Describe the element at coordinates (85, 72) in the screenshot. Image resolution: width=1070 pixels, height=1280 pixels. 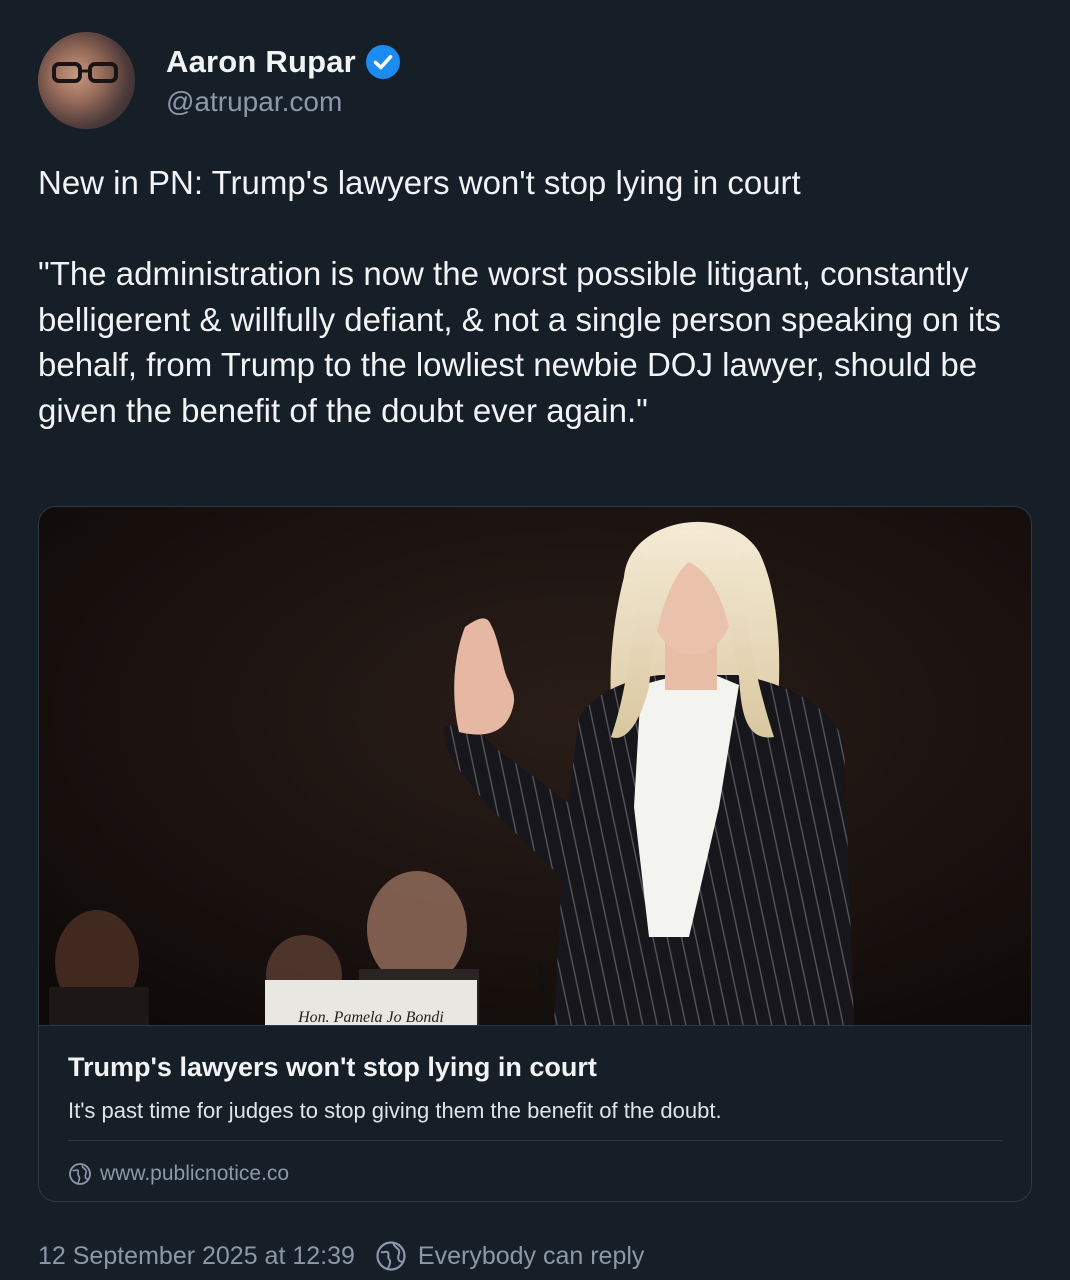
I see `glasses-shape` at that location.